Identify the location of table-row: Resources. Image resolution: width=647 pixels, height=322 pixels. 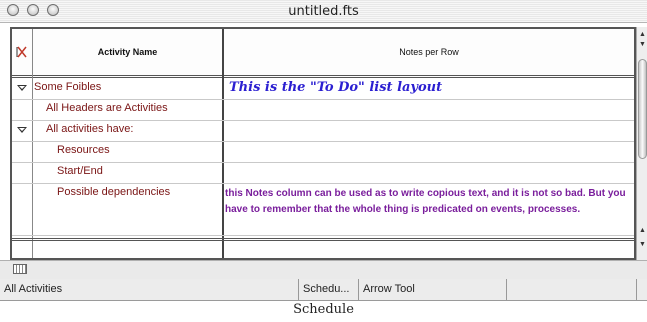
(323, 152).